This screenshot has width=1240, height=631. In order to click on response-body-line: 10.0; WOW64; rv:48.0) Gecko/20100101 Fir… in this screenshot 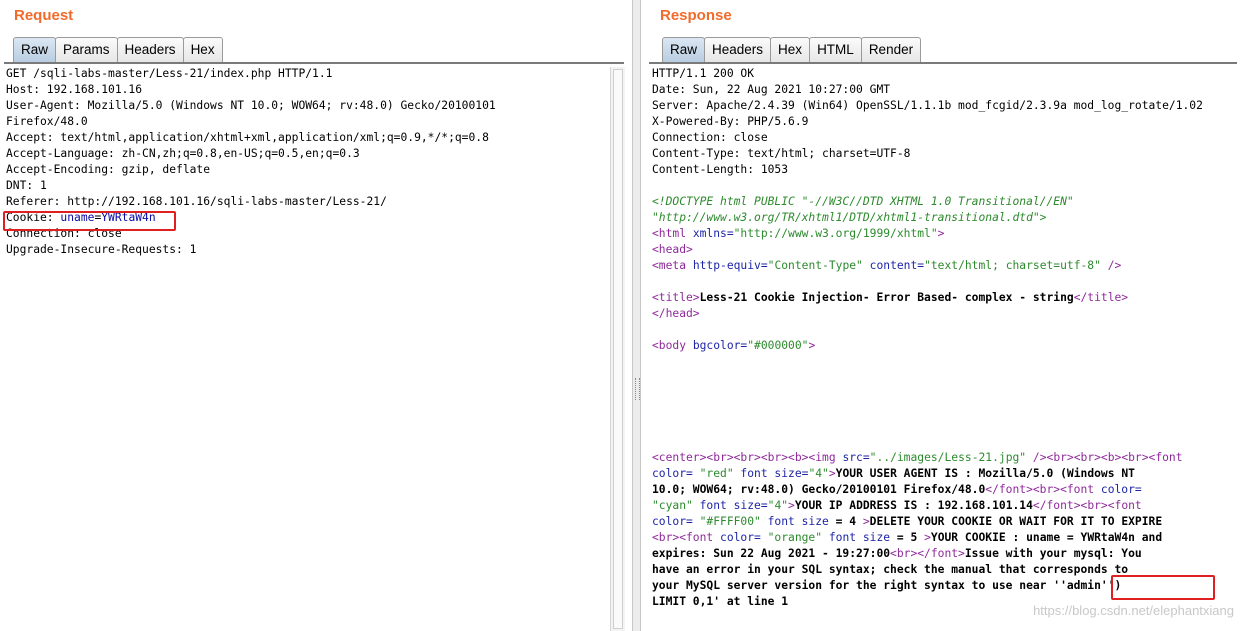, I will do `click(897, 489)`.